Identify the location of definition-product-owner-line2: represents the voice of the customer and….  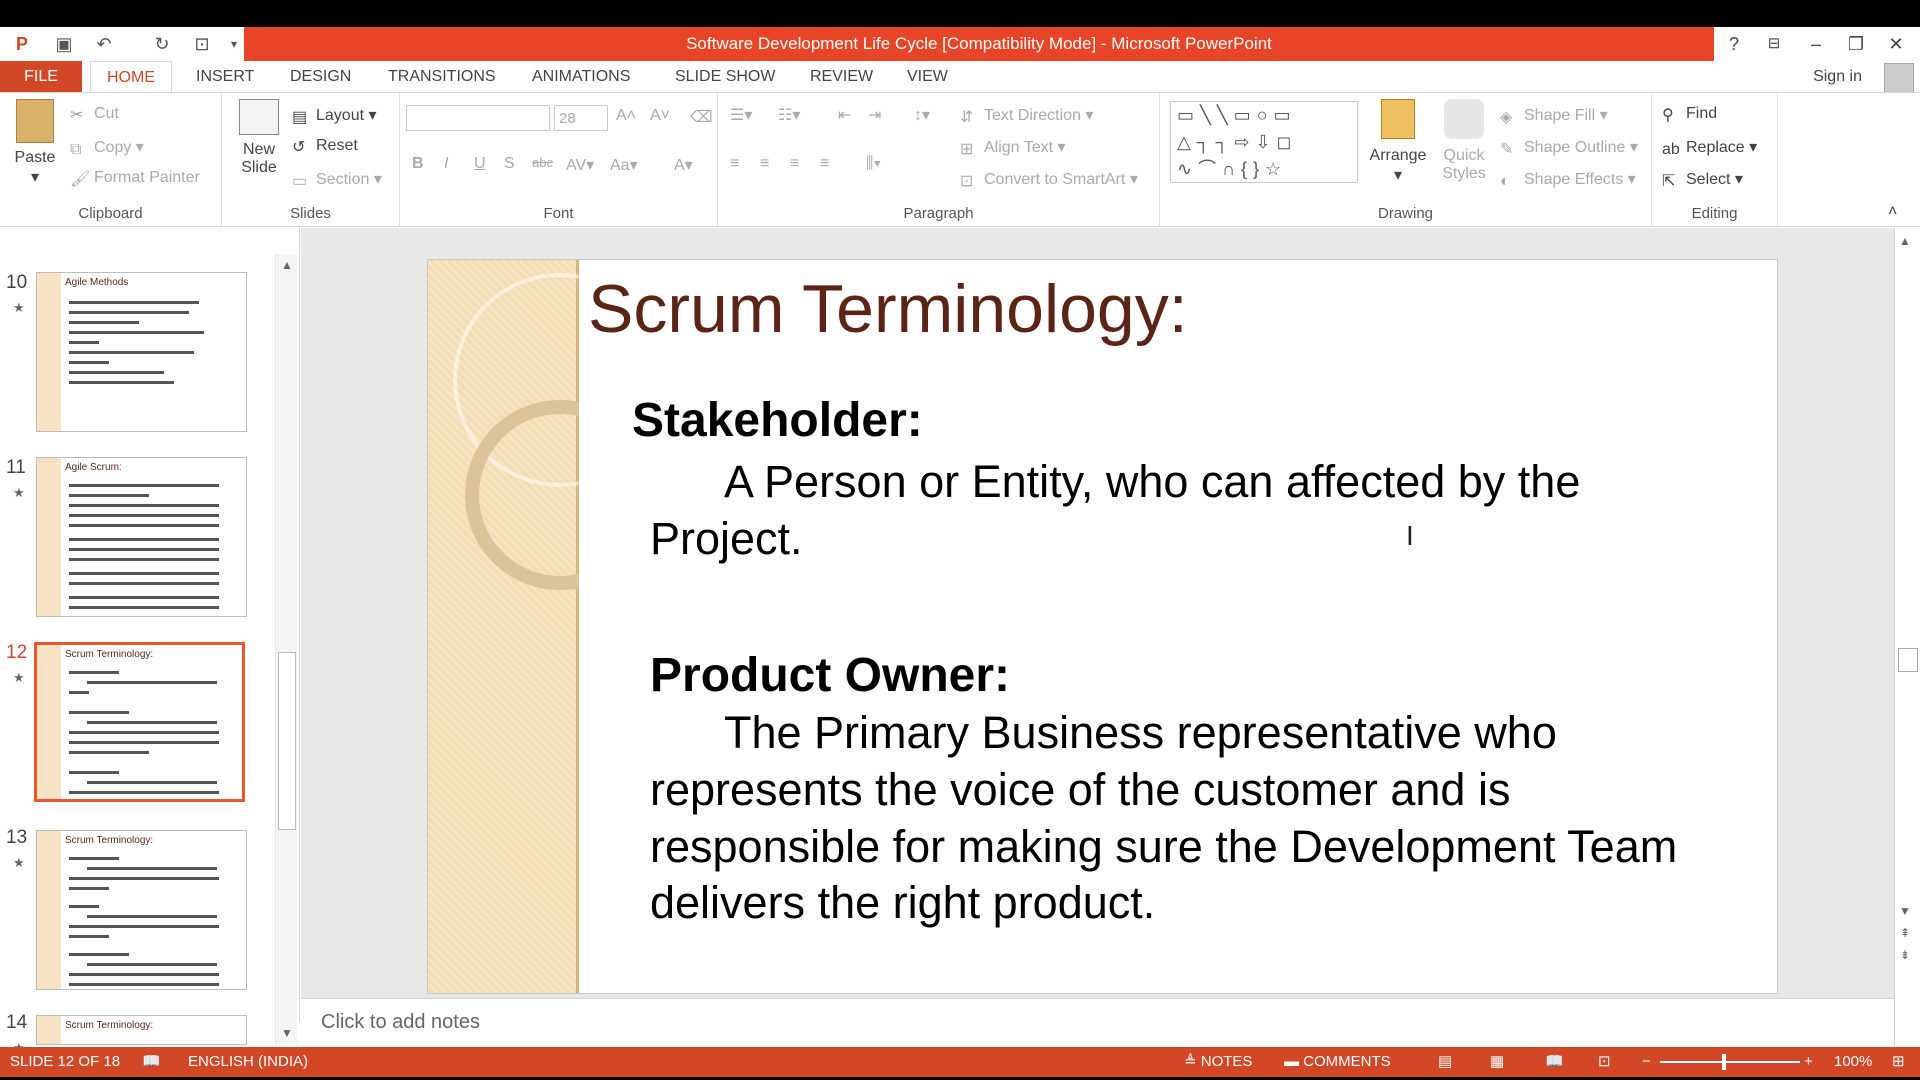
(1080, 789).